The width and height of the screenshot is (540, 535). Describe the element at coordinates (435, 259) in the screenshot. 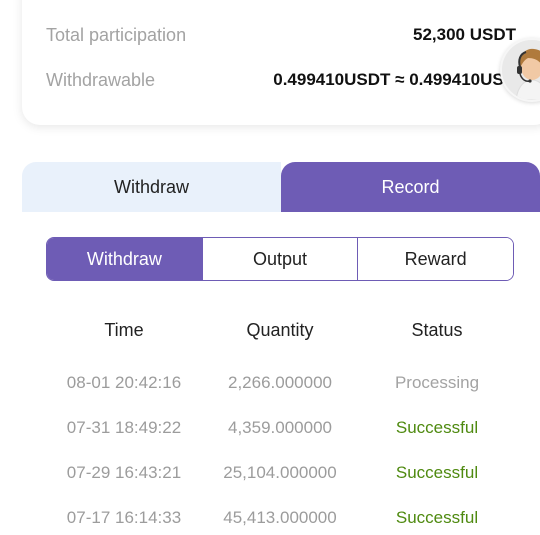

I see `segment-reward: Reward` at that location.